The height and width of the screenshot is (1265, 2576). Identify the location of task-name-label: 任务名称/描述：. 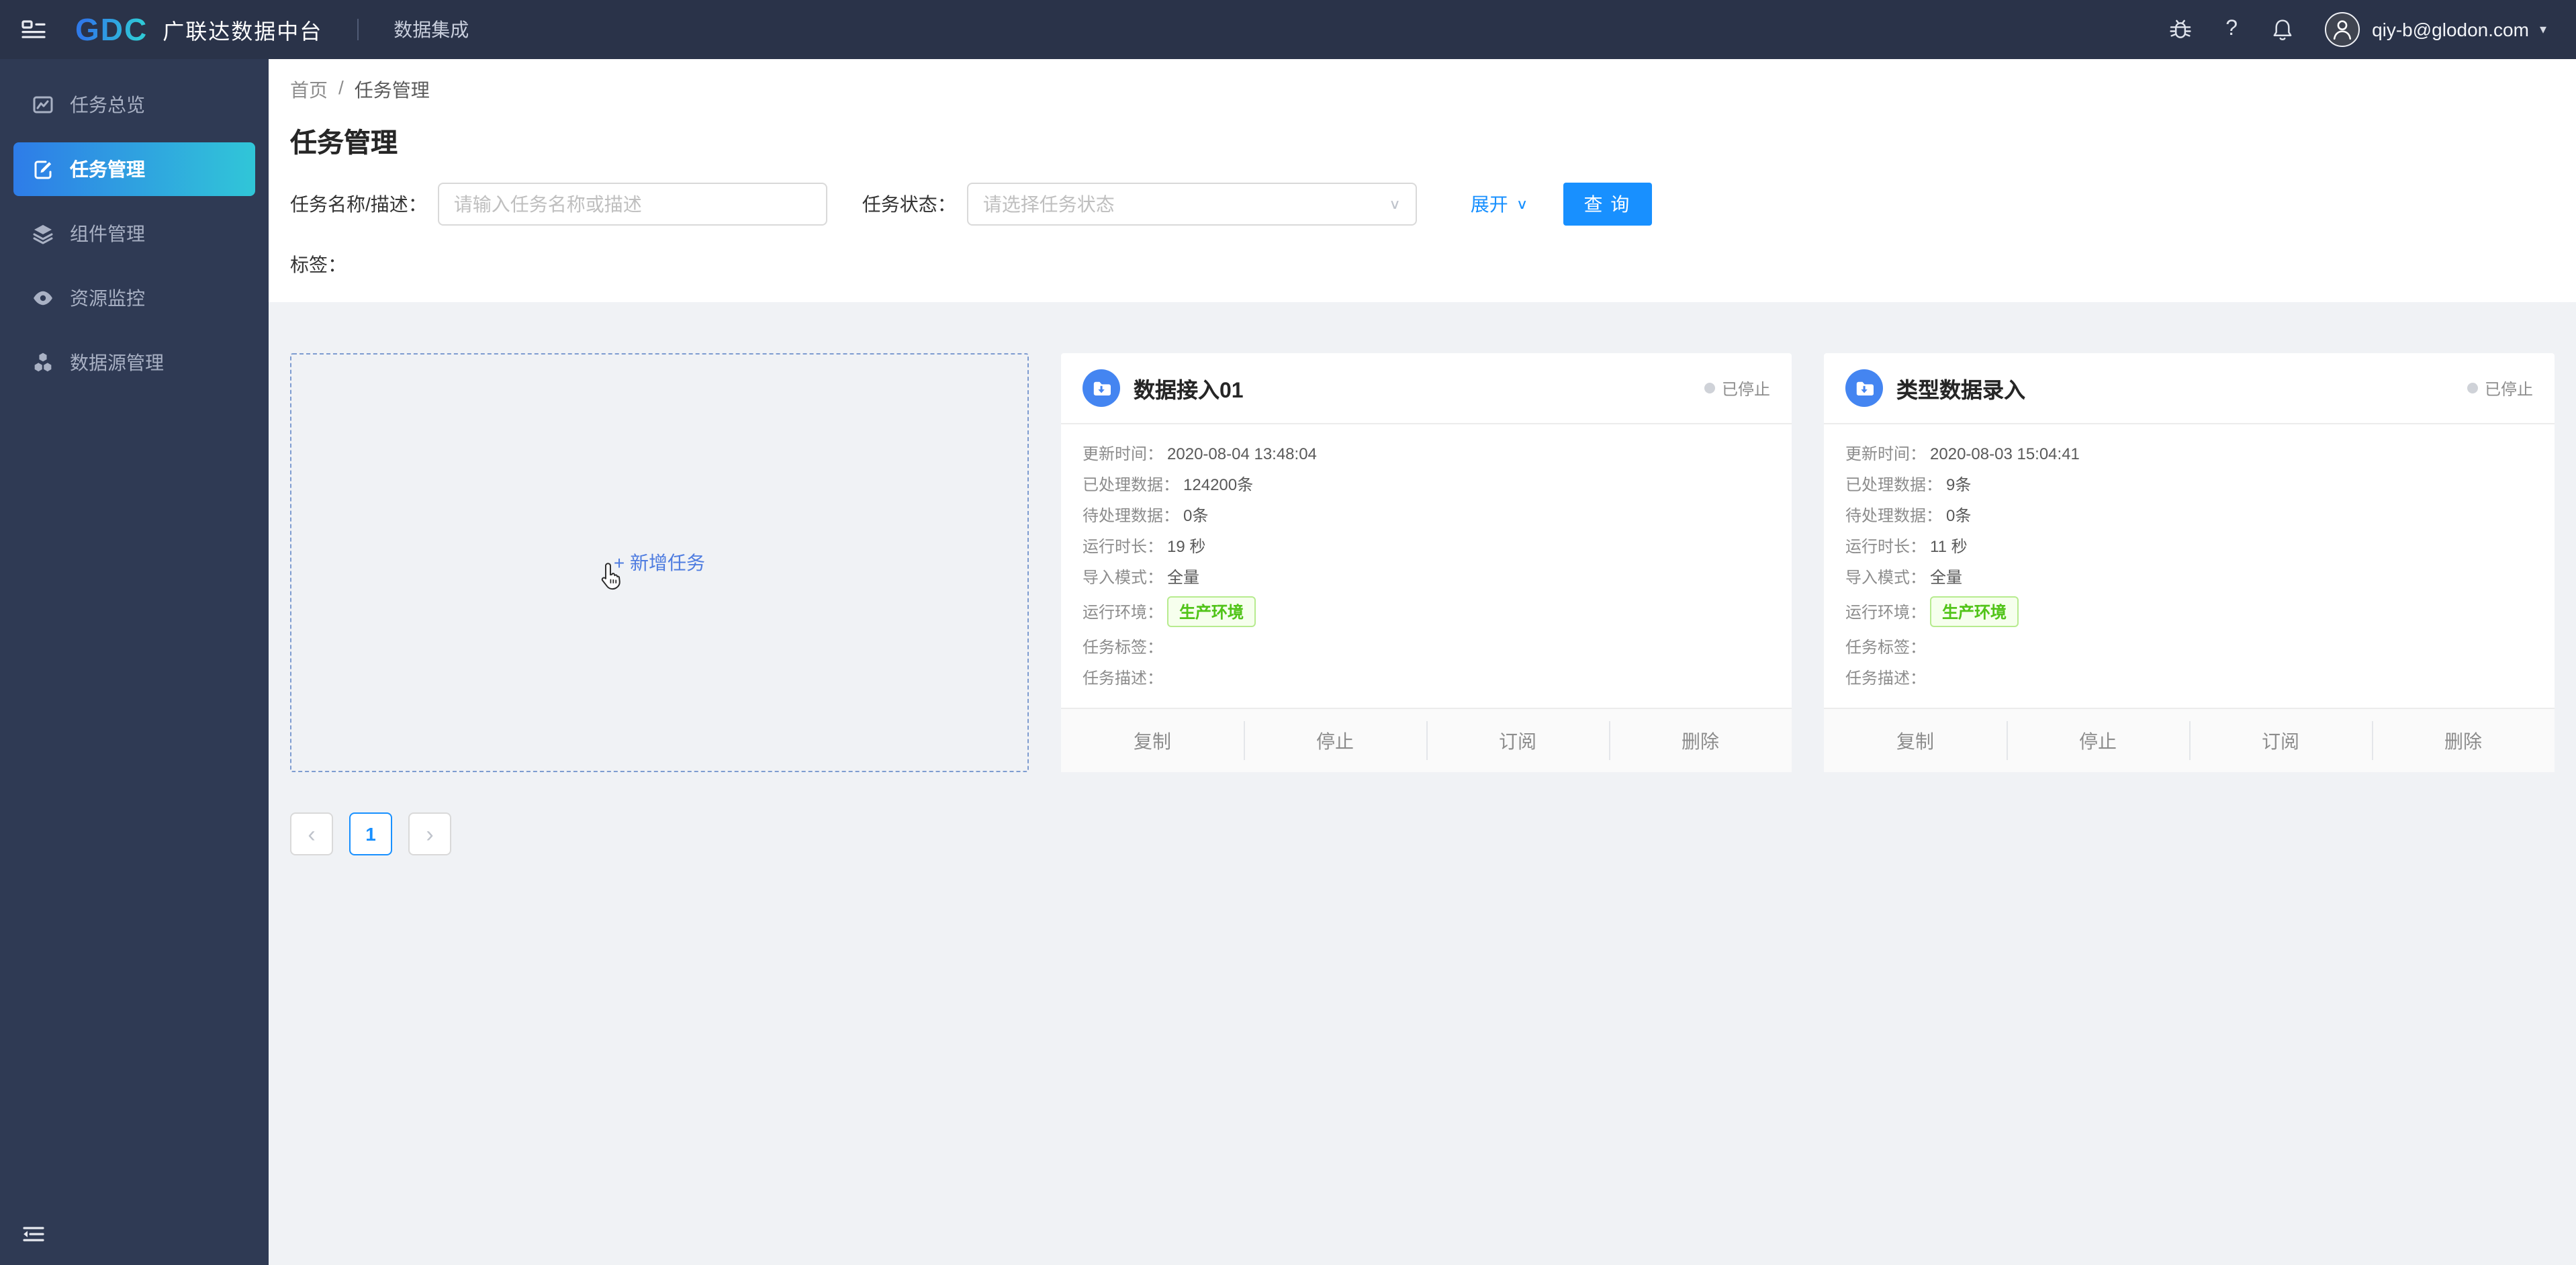
(358, 204).